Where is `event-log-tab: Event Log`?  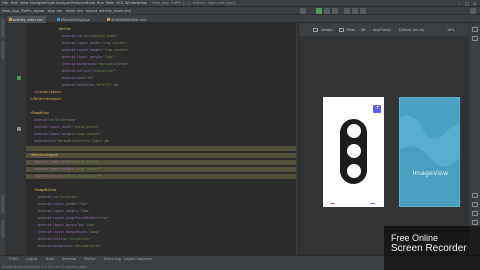
event-log-tab: Event Log is located at coordinates (112, 259).